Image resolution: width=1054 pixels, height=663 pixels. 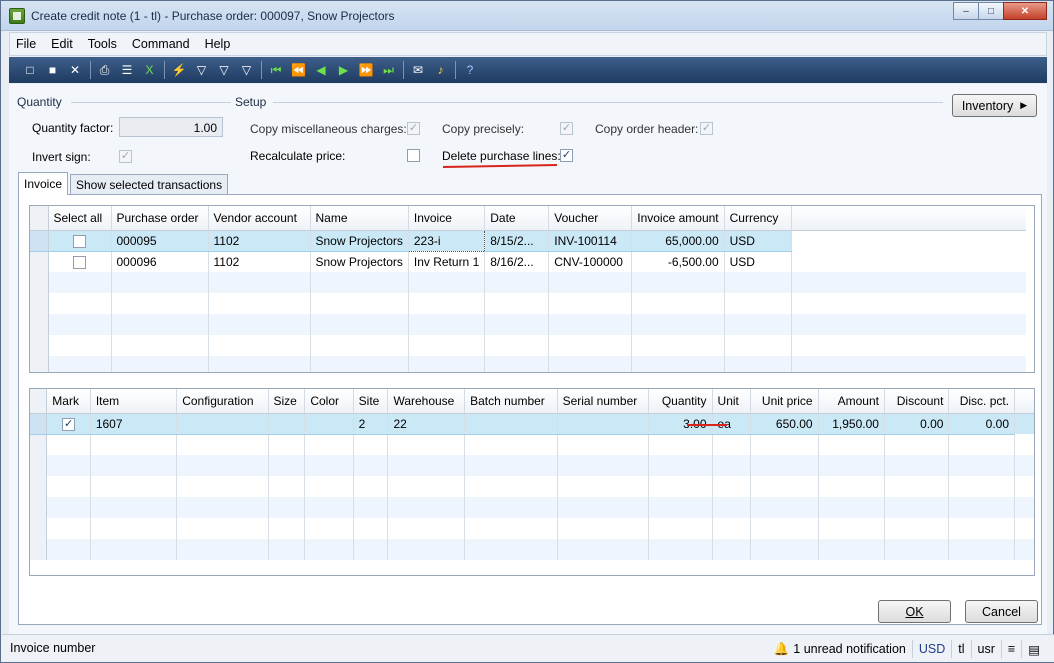 What do you see at coordinates (413, 155) in the screenshot?
I see `recalculate-price-checkbox` at bounding box center [413, 155].